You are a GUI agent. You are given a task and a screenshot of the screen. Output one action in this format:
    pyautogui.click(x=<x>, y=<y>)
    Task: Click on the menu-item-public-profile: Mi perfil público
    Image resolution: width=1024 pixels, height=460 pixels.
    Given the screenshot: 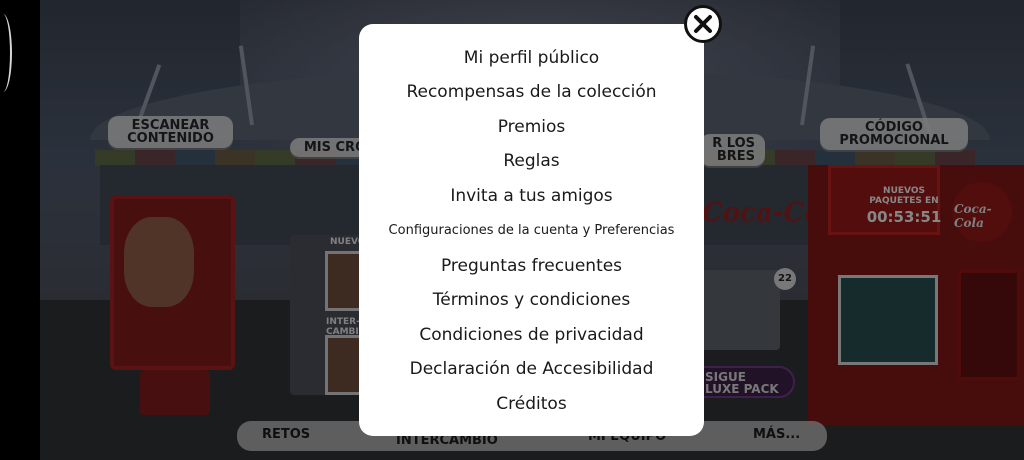 What is the action you would take?
    pyautogui.click(x=531, y=58)
    